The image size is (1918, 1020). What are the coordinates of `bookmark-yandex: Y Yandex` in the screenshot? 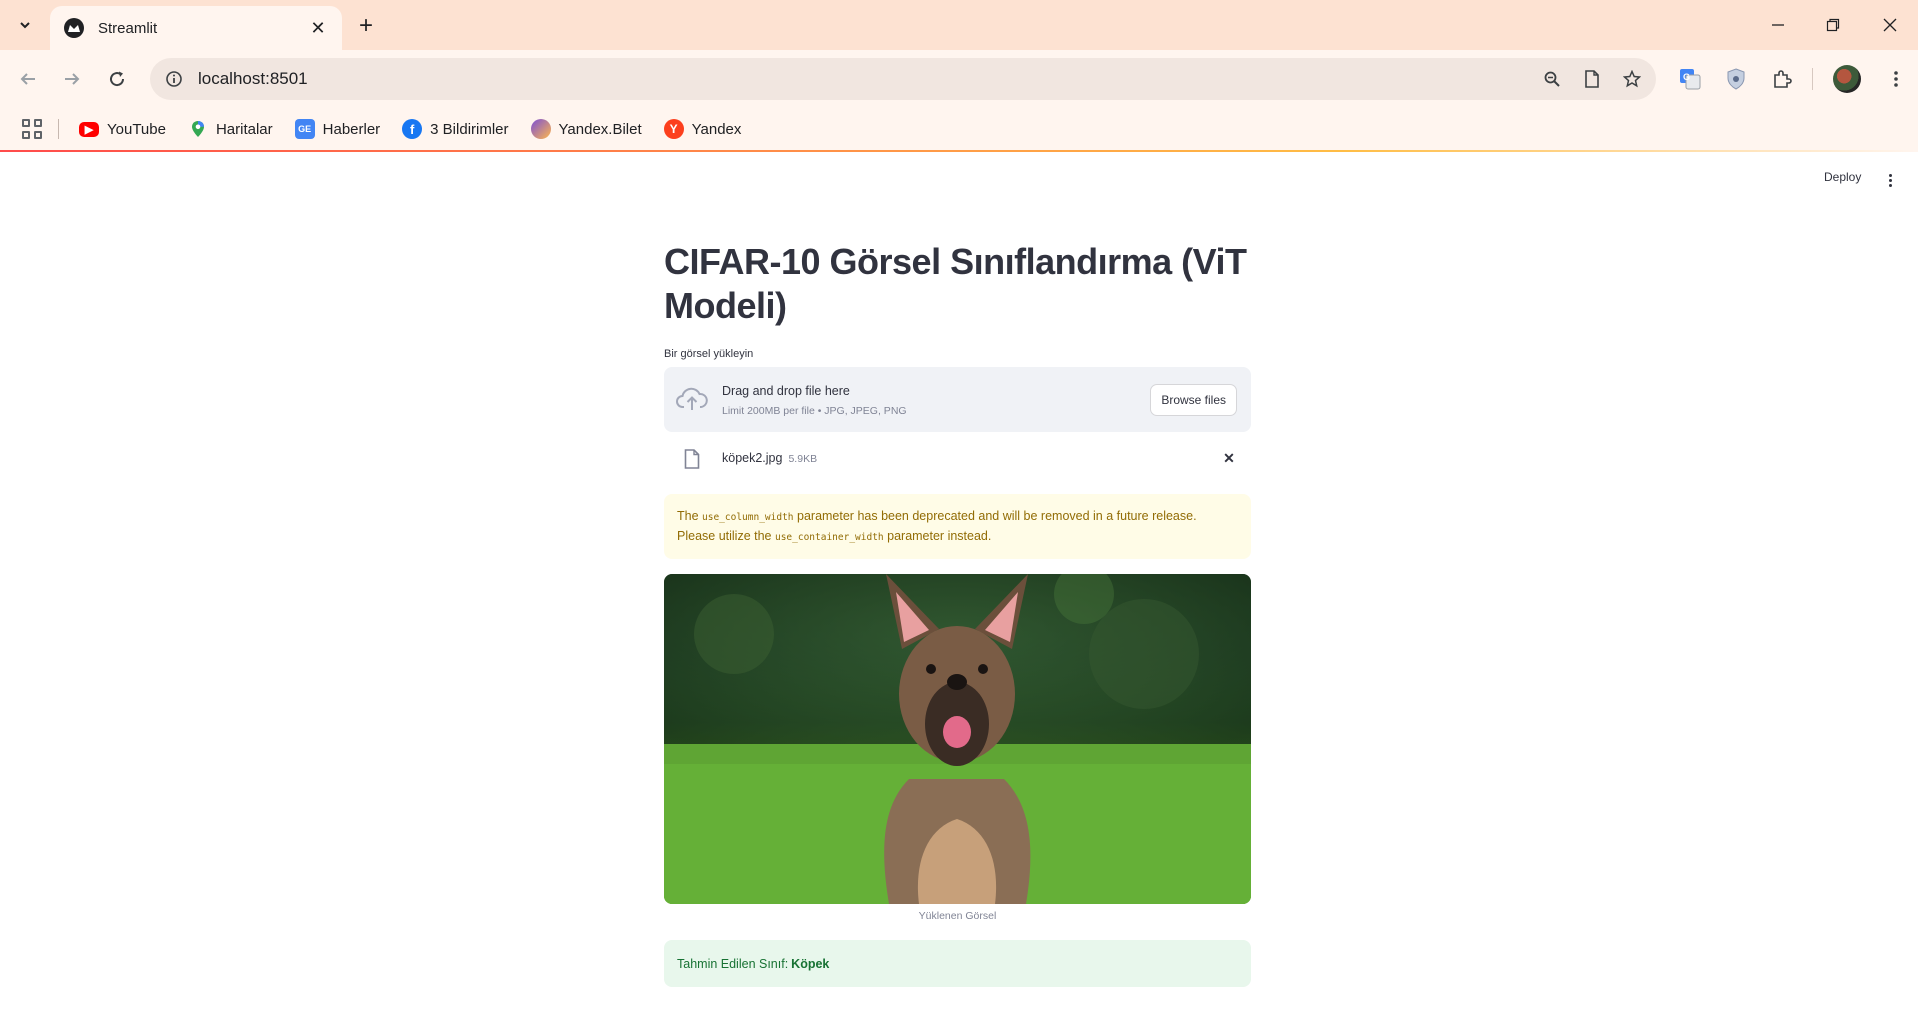 It's located at (703, 129).